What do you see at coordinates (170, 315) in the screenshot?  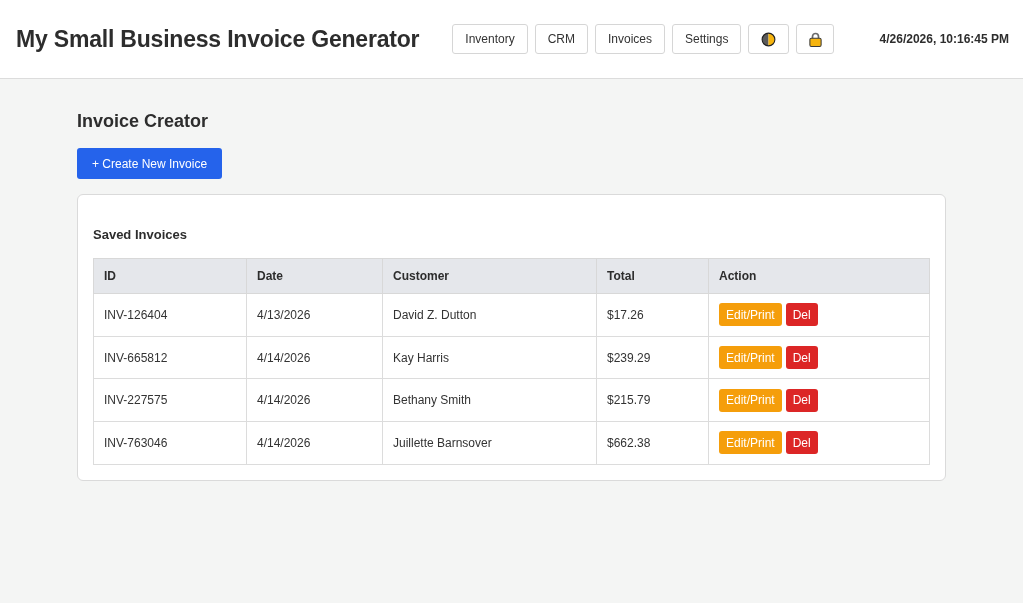 I see `table-cell: INV-126404` at bounding box center [170, 315].